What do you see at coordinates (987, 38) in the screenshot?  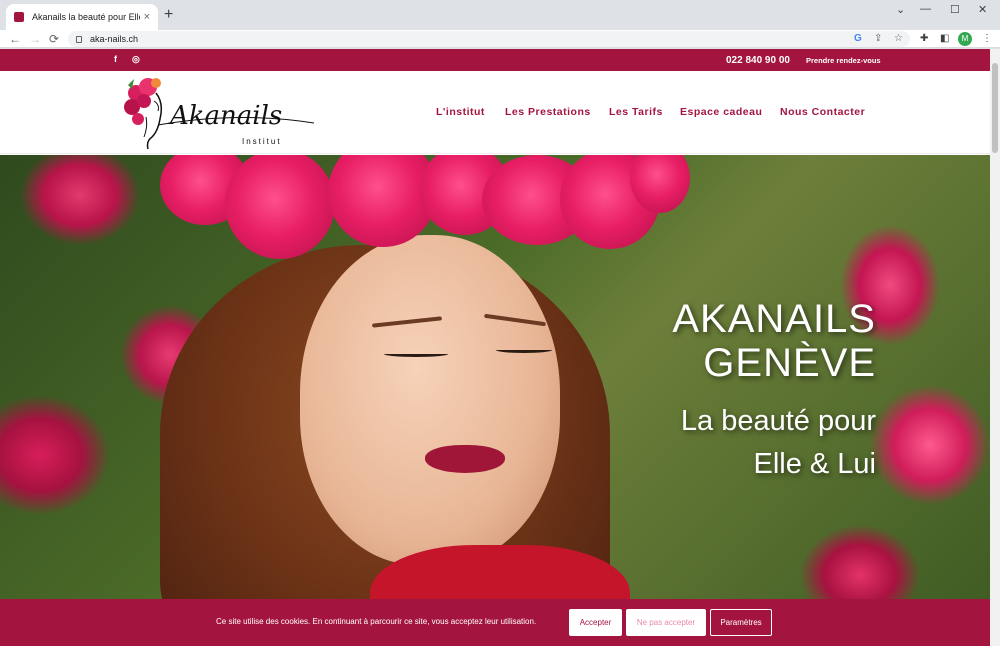 I see `menu-icon: ⋮` at bounding box center [987, 38].